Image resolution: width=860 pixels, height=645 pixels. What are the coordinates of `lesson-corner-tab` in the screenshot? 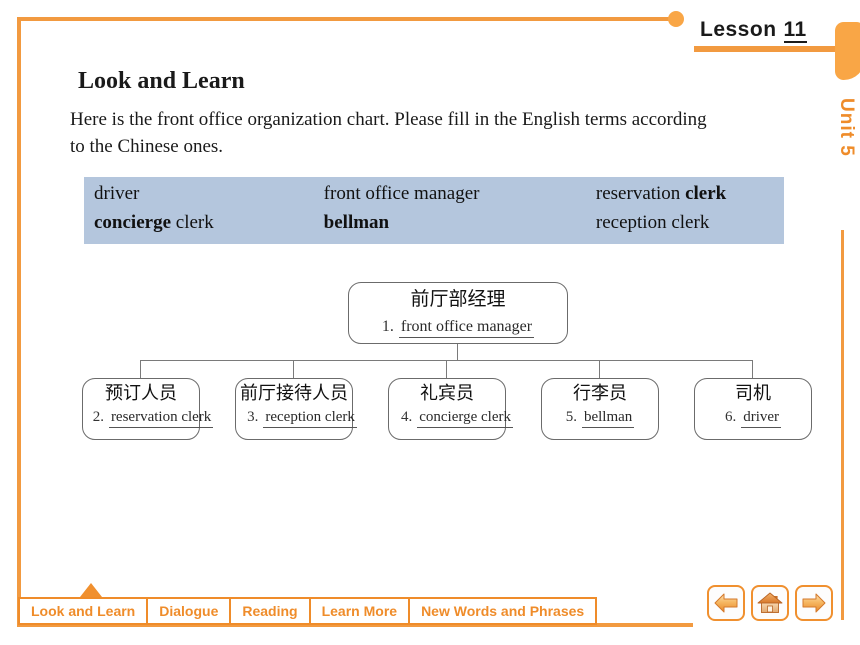 It's located at (847, 51).